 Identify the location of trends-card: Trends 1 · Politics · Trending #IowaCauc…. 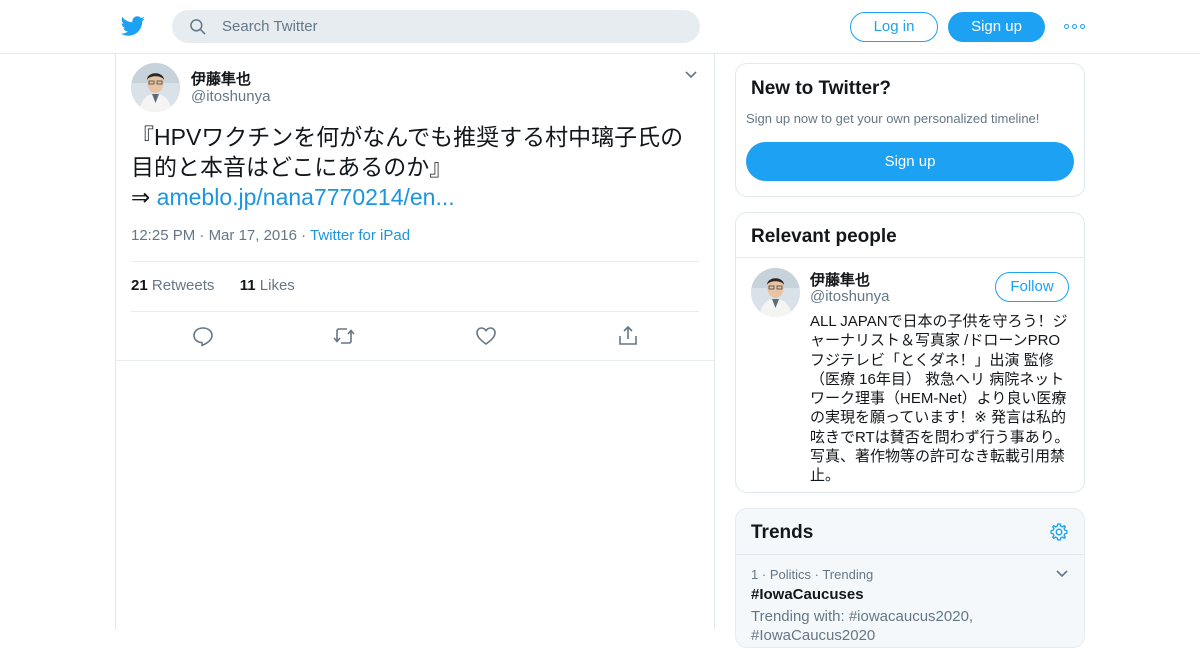
(910, 578).